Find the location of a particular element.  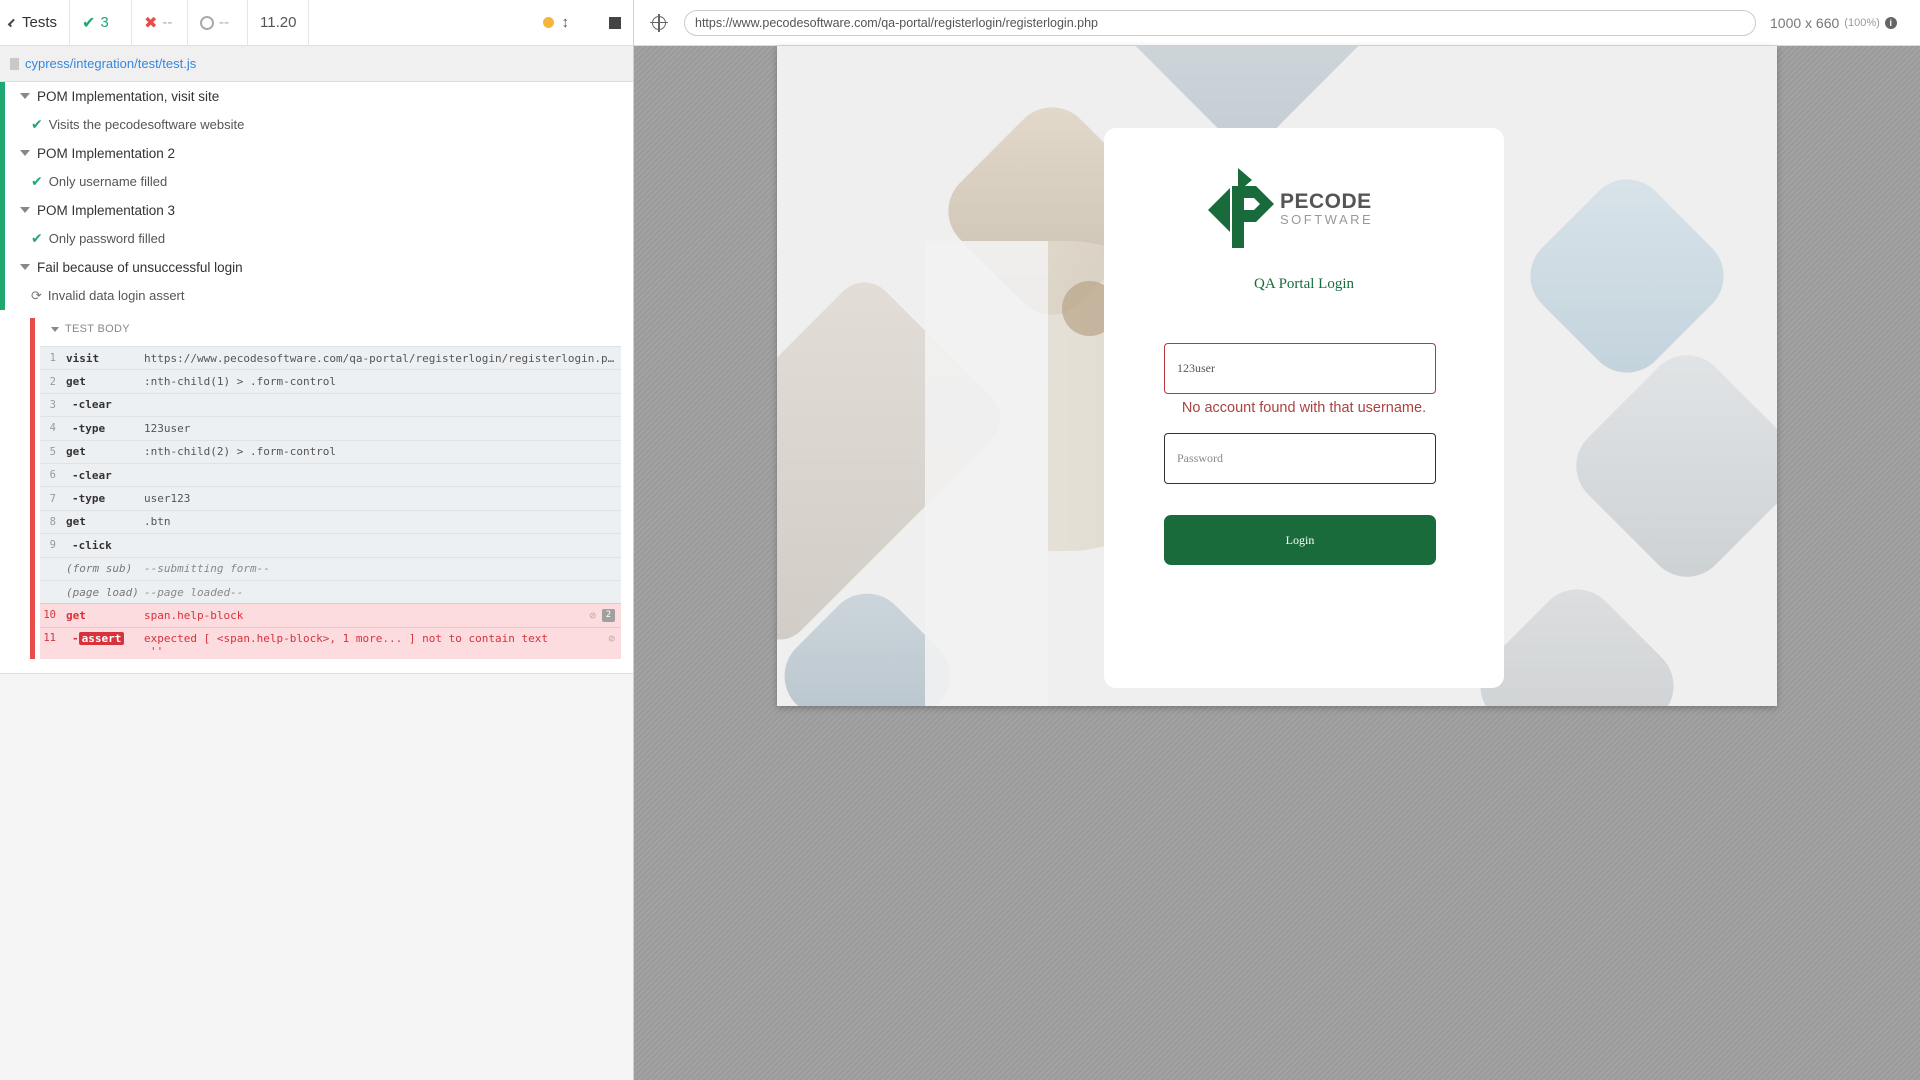

passed-stat: ✔ 3 is located at coordinates (101, 23).